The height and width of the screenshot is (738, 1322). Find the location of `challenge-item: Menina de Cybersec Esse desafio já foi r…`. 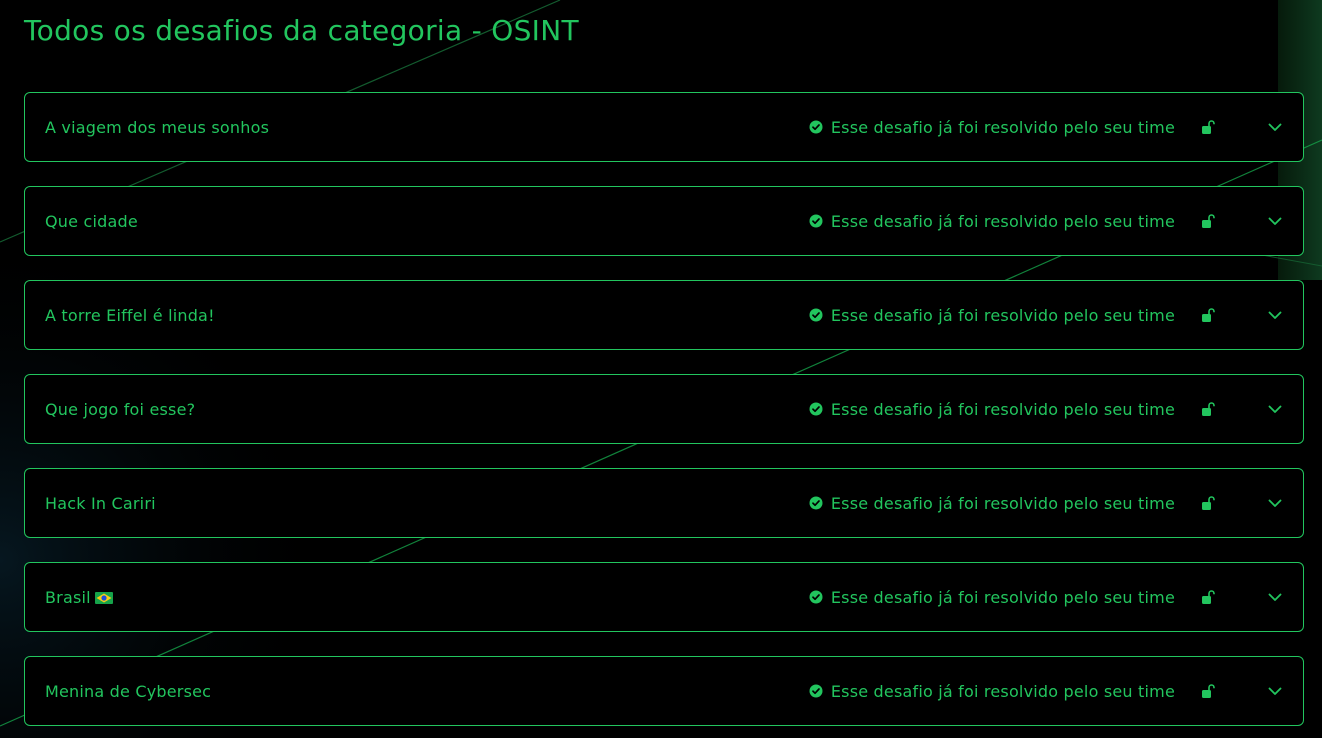

challenge-item: Menina de Cybersec Esse desafio já foi r… is located at coordinates (664, 691).